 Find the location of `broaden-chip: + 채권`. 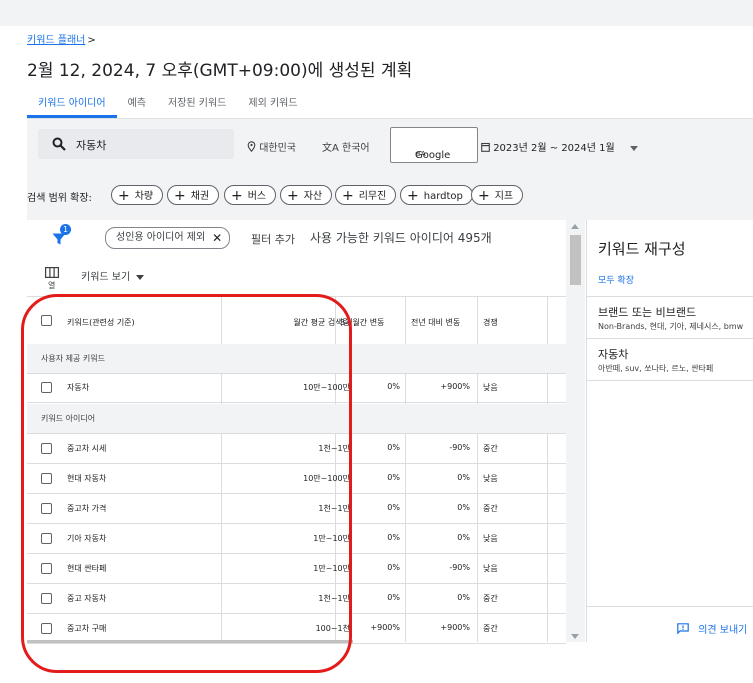

broaden-chip: + 채권 is located at coordinates (193, 195).